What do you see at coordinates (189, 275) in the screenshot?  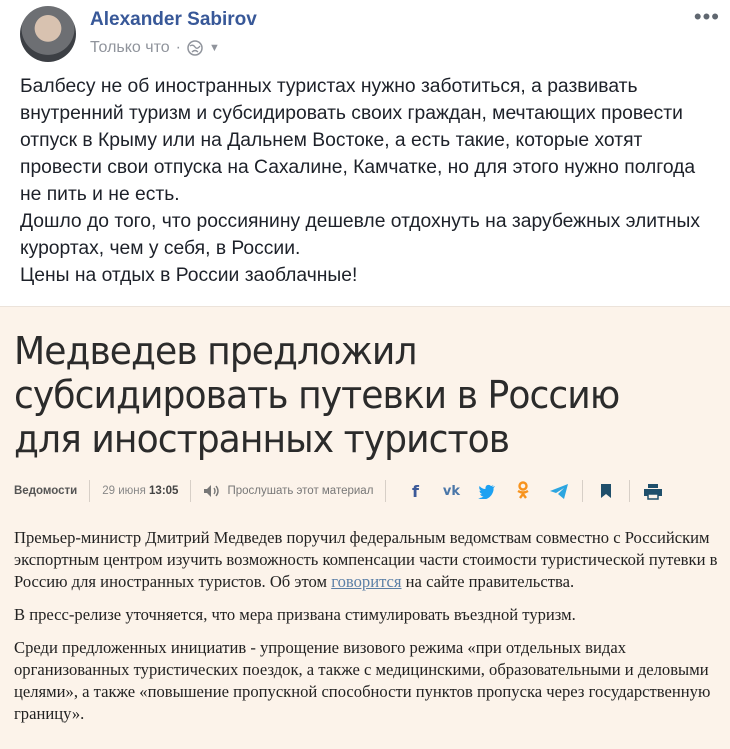 I see `post-line: Цены на отдых в России заоблачные!` at bounding box center [189, 275].